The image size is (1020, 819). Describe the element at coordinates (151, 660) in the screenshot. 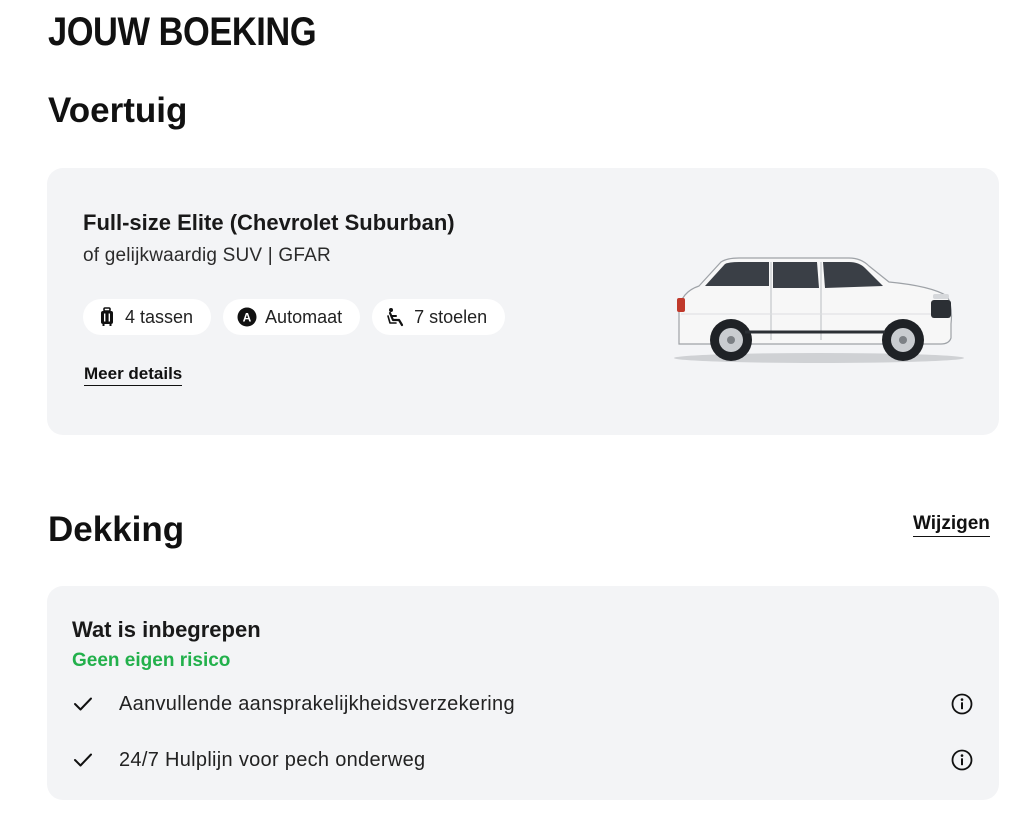

I see `no-deductible-label: Geen eigen risico` at that location.